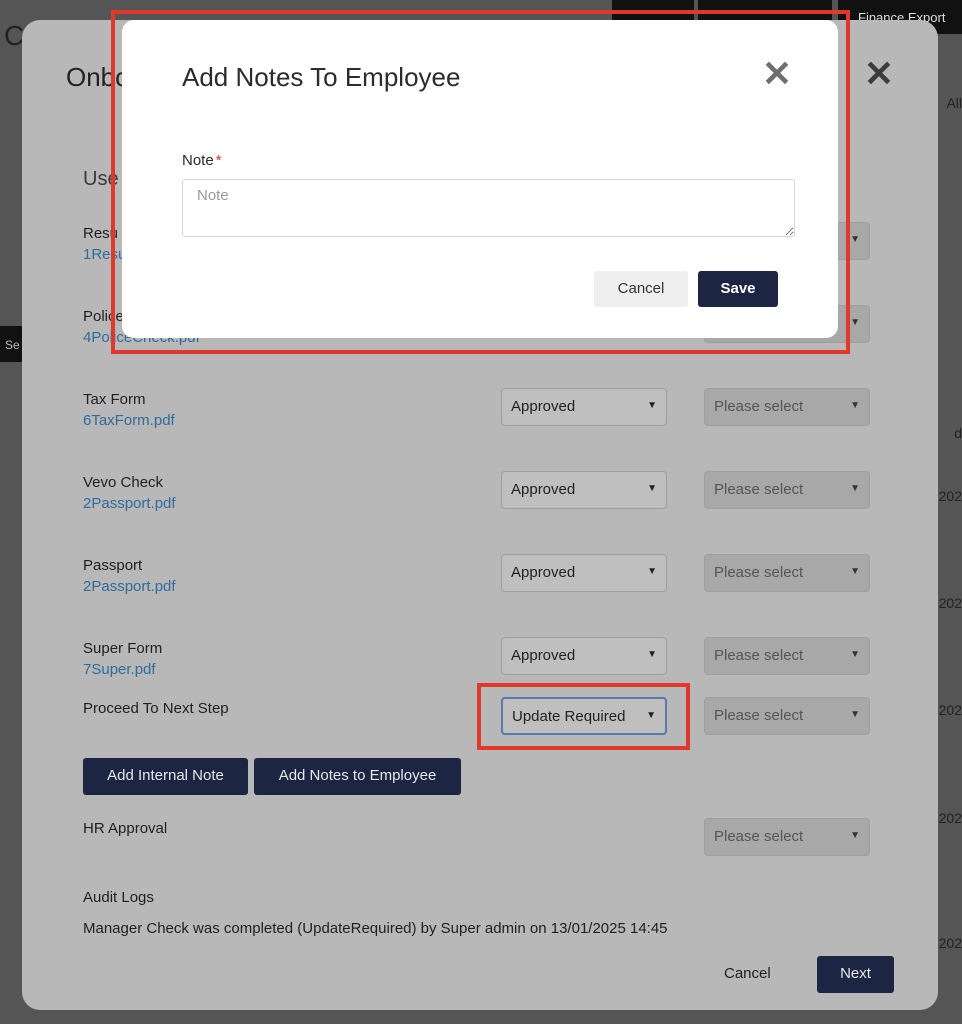 Image resolution: width=962 pixels, height=1024 pixels. I want to click on onboarding-cancel-button: Cancel, so click(747, 973).